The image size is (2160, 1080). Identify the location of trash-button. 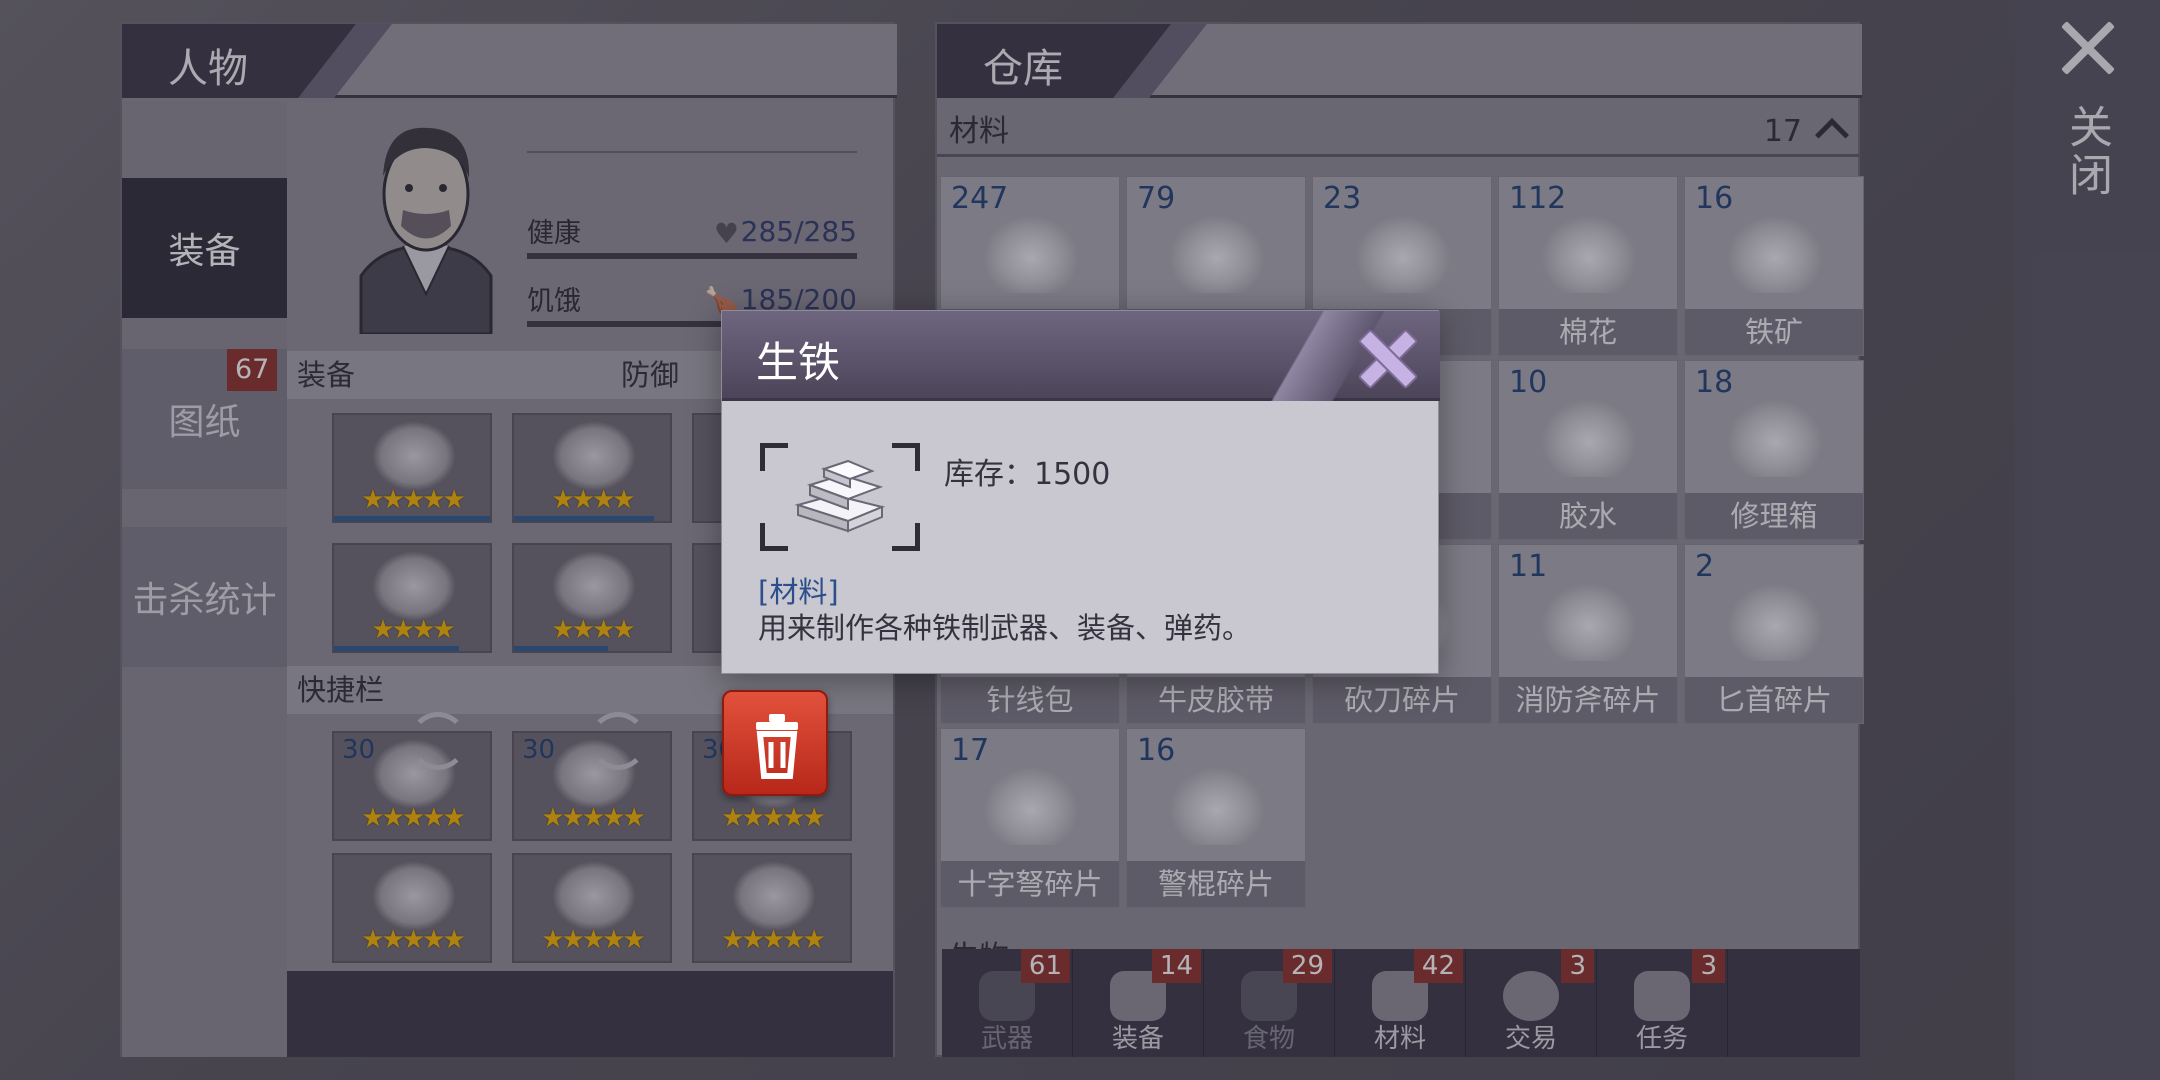
(775, 743).